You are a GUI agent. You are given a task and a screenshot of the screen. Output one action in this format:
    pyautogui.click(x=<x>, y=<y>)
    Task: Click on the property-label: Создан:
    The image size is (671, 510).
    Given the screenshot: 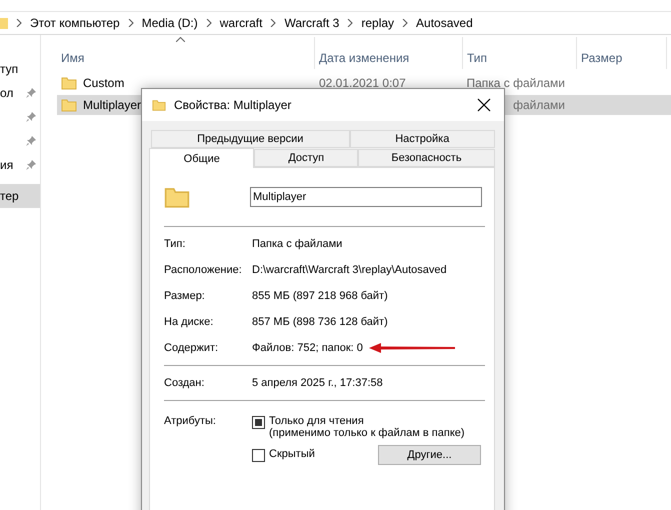 What is the action you would take?
    pyautogui.click(x=185, y=383)
    